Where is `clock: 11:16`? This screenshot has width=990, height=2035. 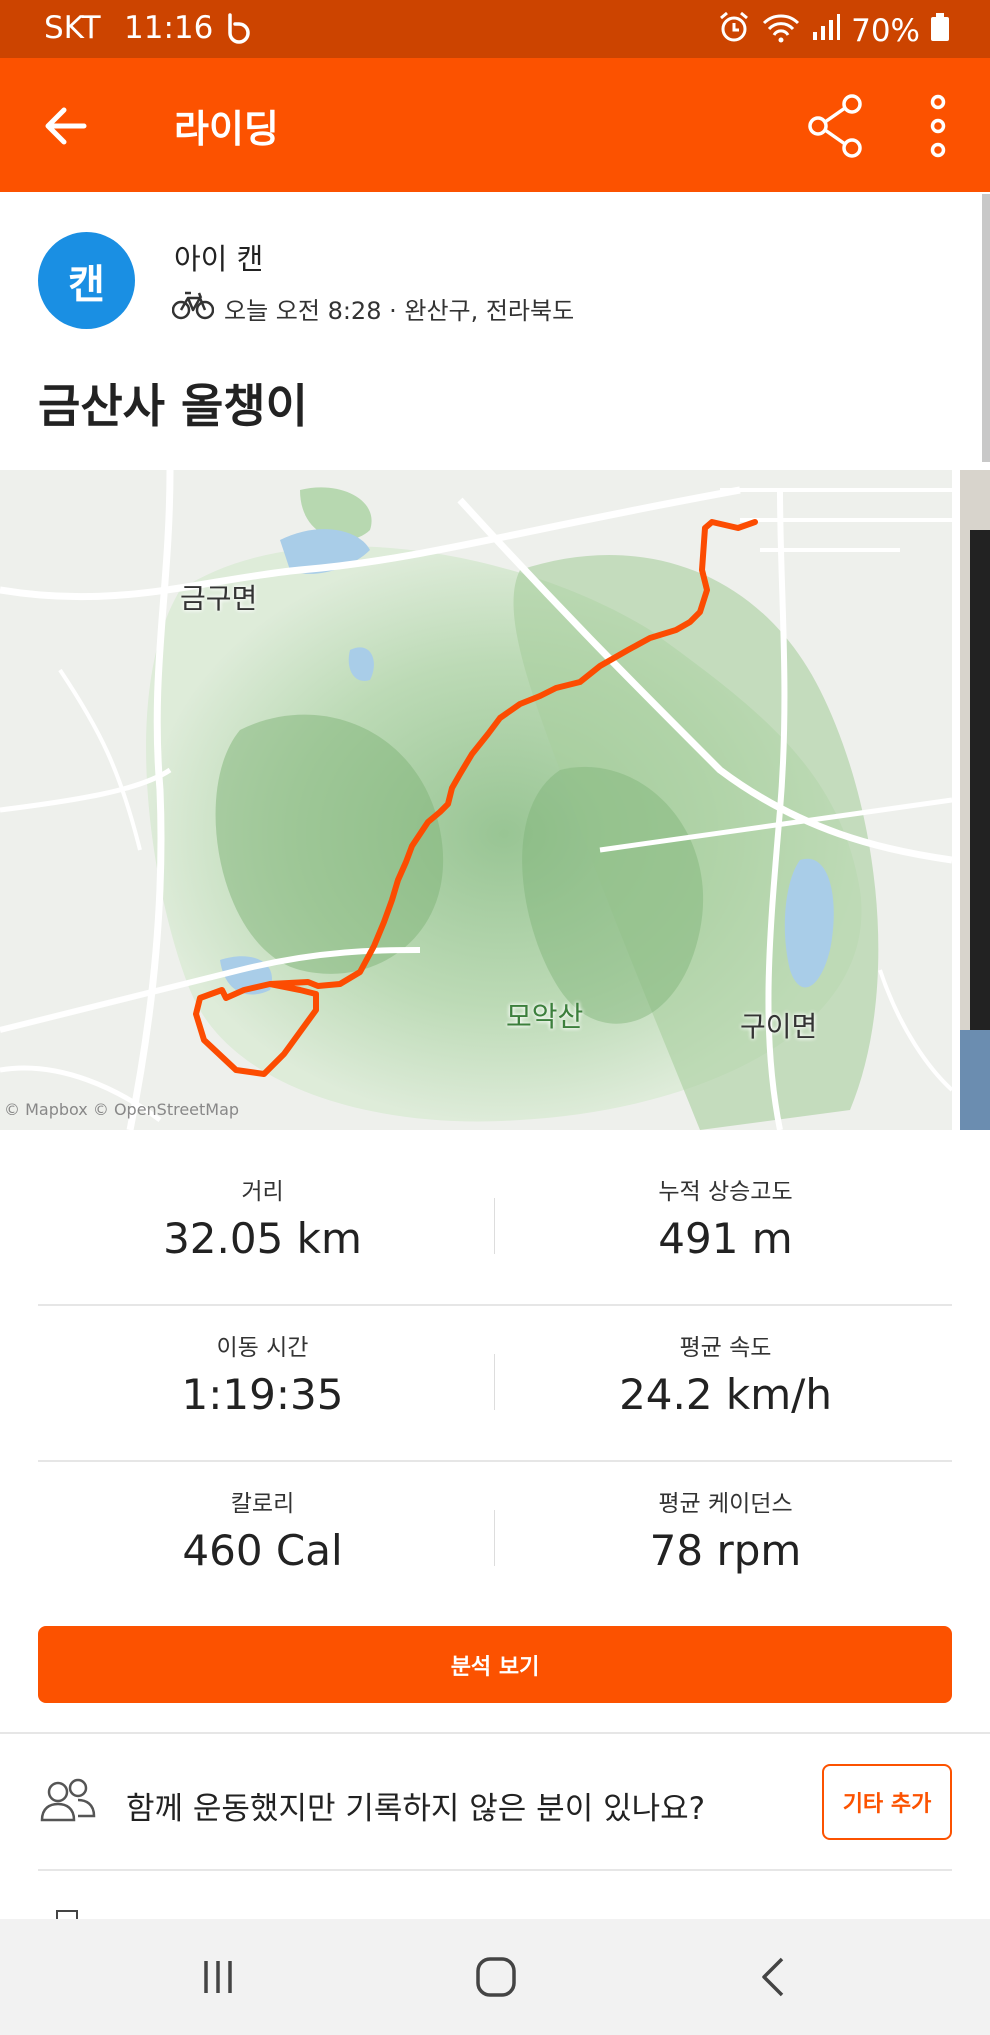 clock: 11:16 is located at coordinates (169, 28).